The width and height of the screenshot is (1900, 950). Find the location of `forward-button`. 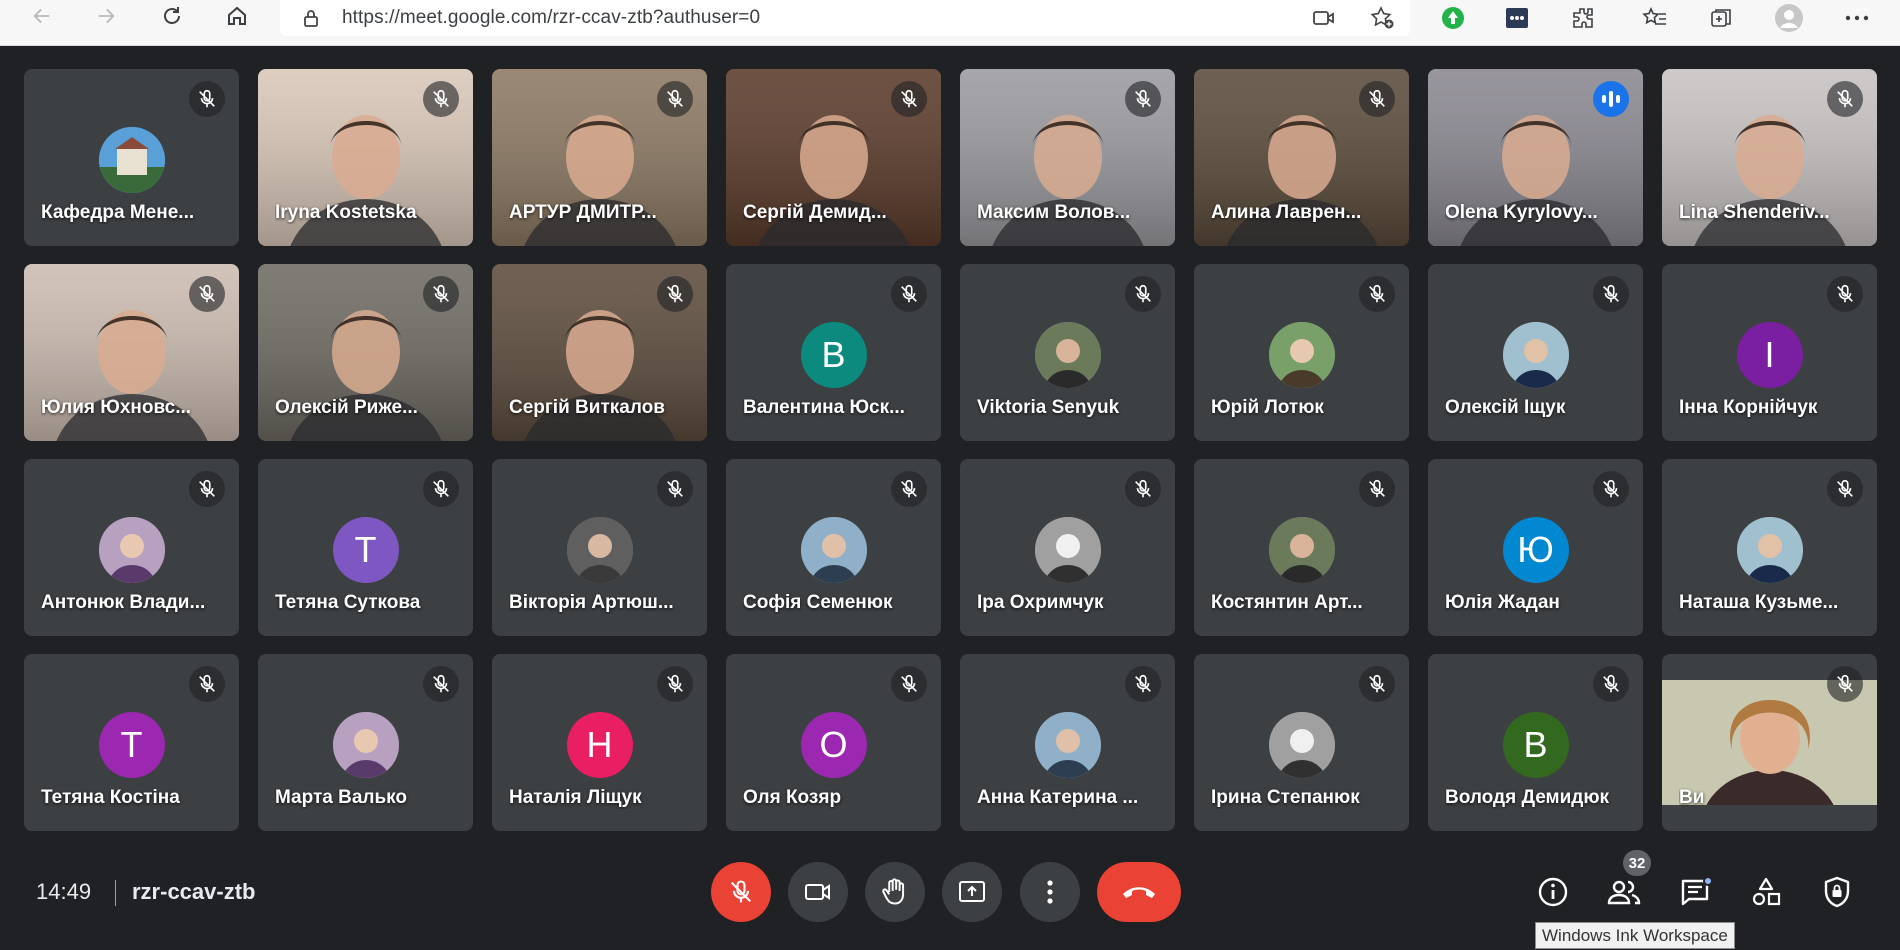

forward-button is located at coordinates (106, 16).